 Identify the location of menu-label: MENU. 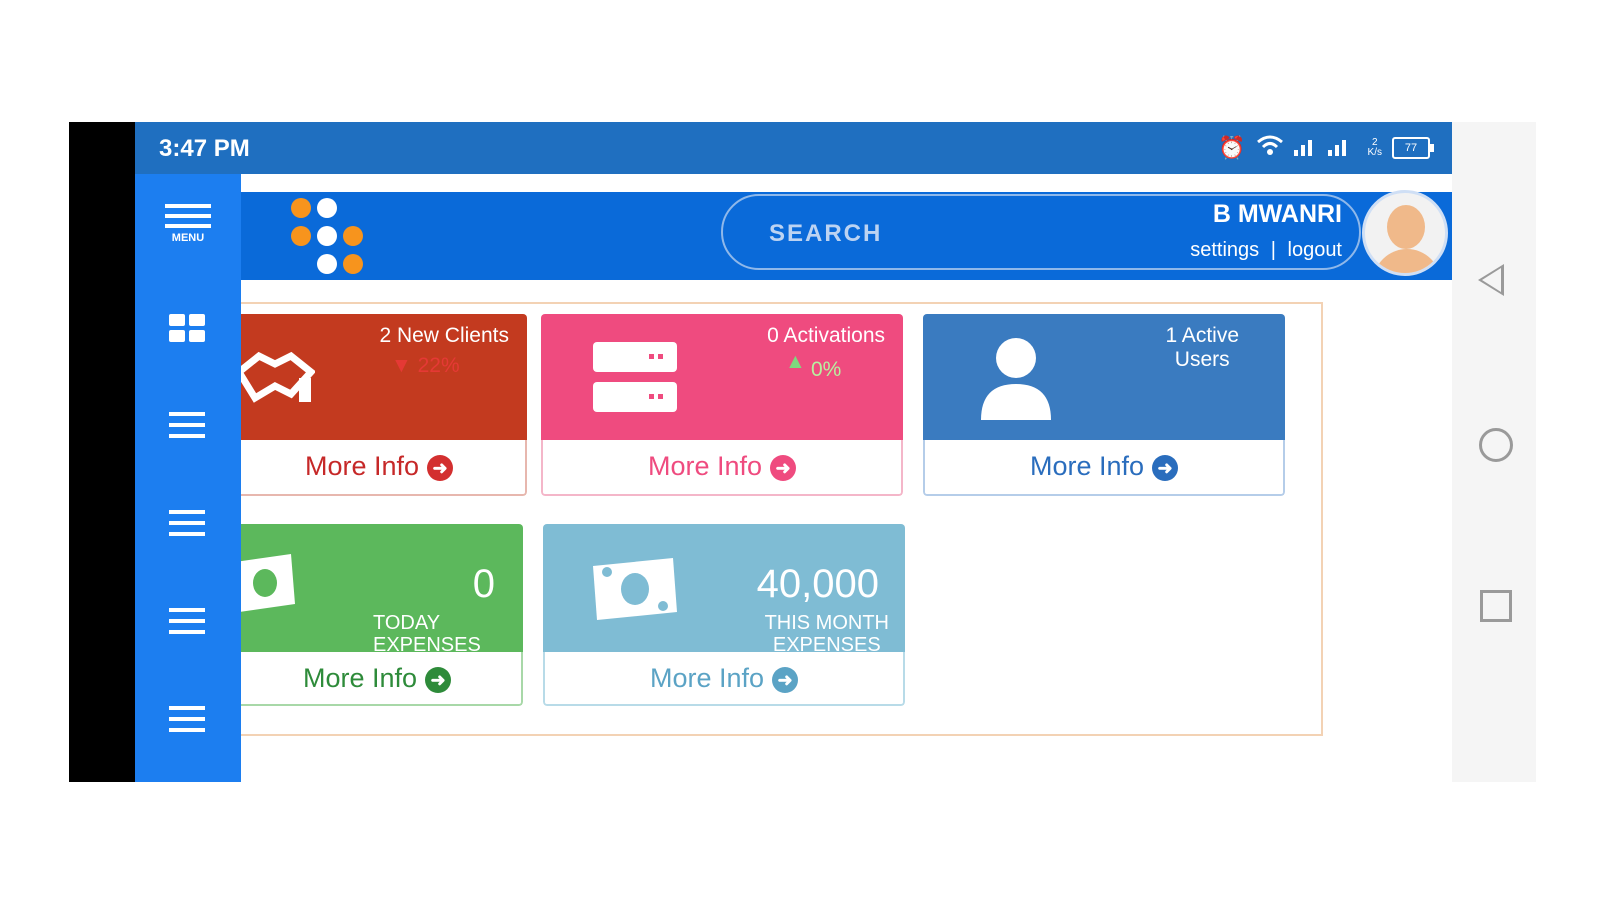
(188, 238).